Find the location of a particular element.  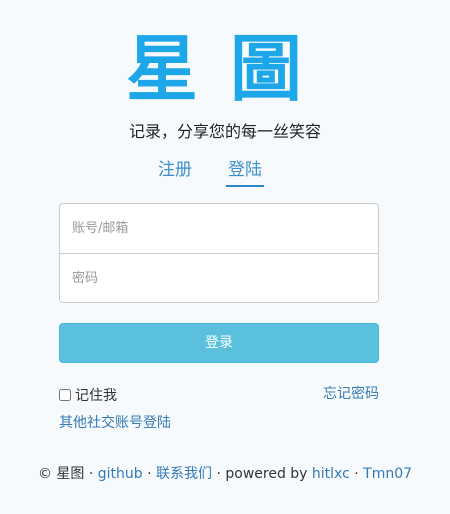

author-link-hitlxc: hitlxc is located at coordinates (331, 474).